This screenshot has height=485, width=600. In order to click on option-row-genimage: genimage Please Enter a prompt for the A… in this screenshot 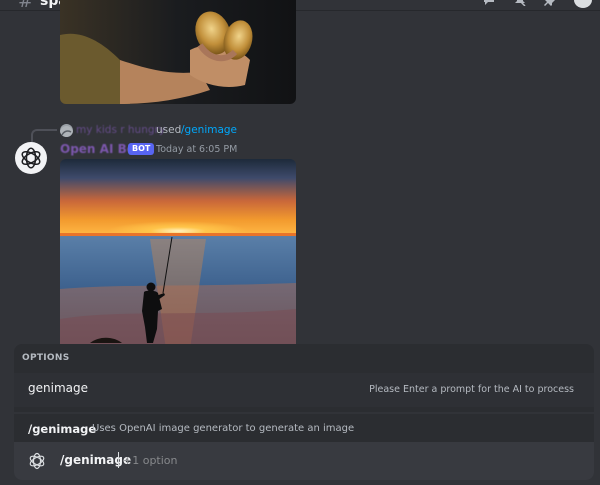, I will do `click(304, 390)`.